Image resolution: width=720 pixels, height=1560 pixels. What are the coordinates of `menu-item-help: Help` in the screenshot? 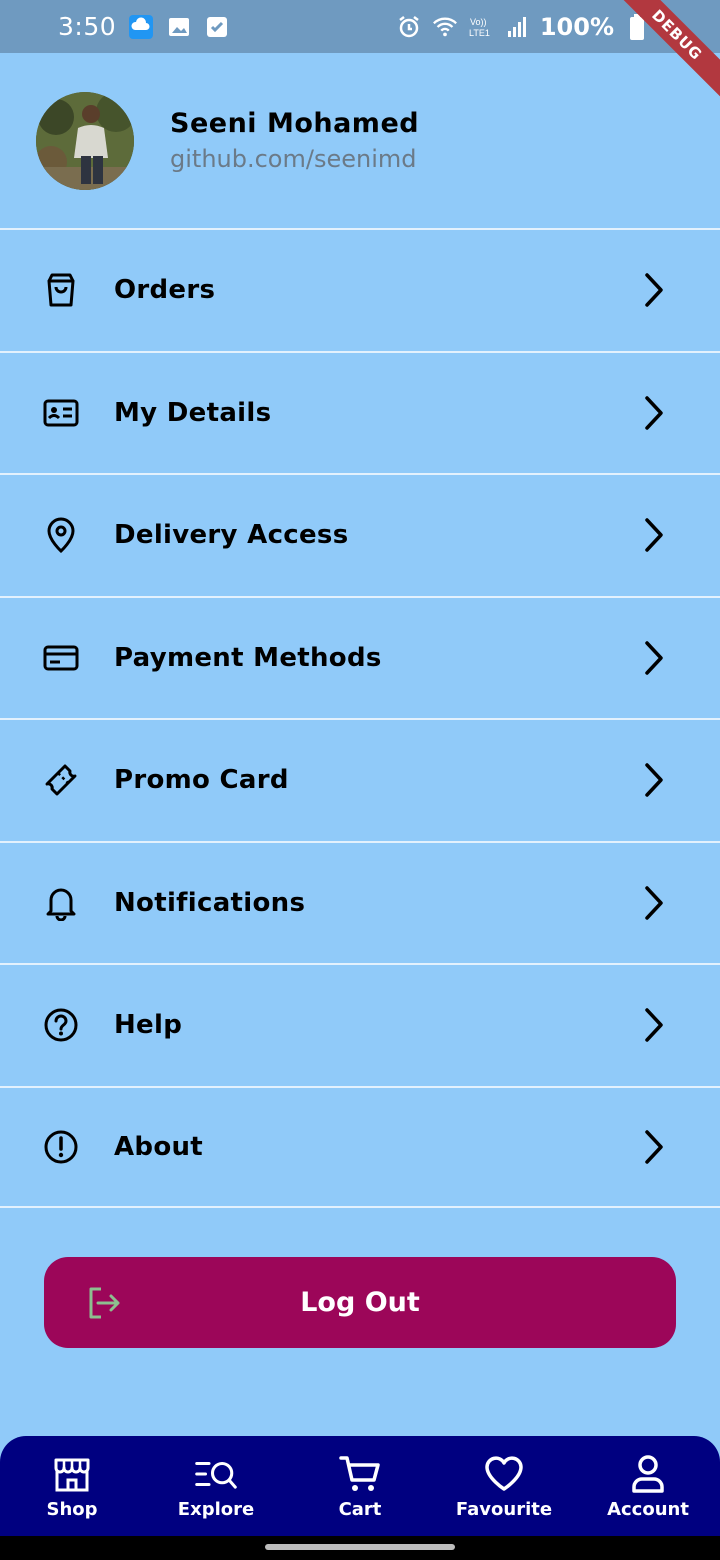 It's located at (360, 1024).